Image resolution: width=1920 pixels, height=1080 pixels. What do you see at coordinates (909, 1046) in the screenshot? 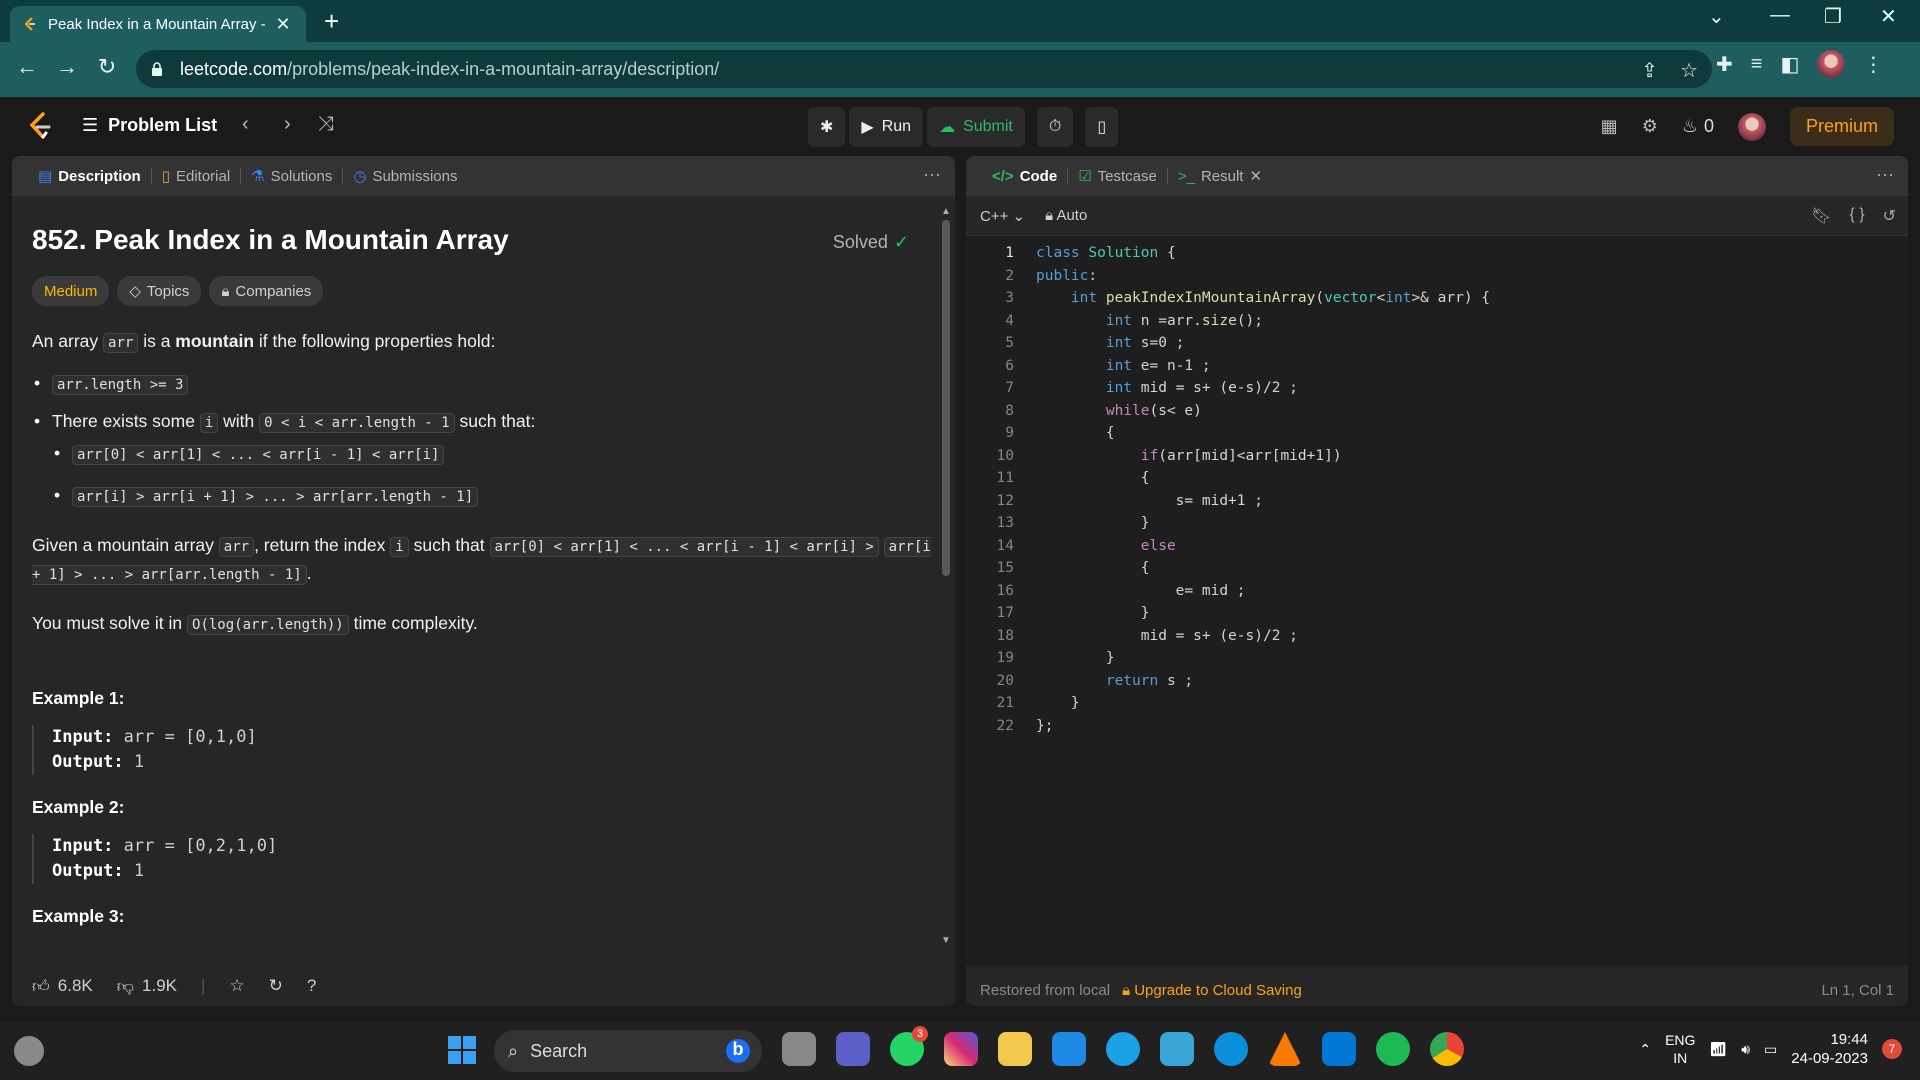
I see `whatsapp-icon: 3` at bounding box center [909, 1046].